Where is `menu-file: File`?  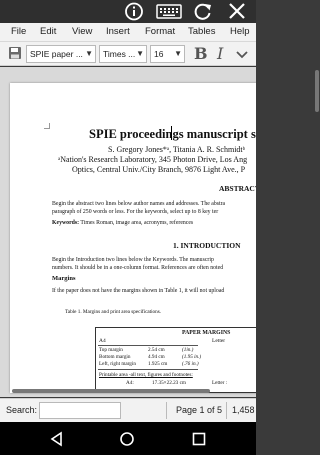
menu-file: File is located at coordinates (18, 31).